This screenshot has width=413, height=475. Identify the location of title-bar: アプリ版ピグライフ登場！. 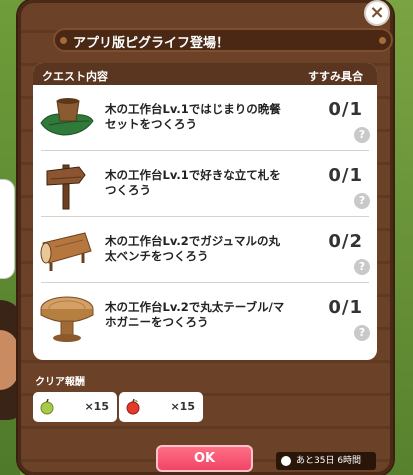
(223, 40).